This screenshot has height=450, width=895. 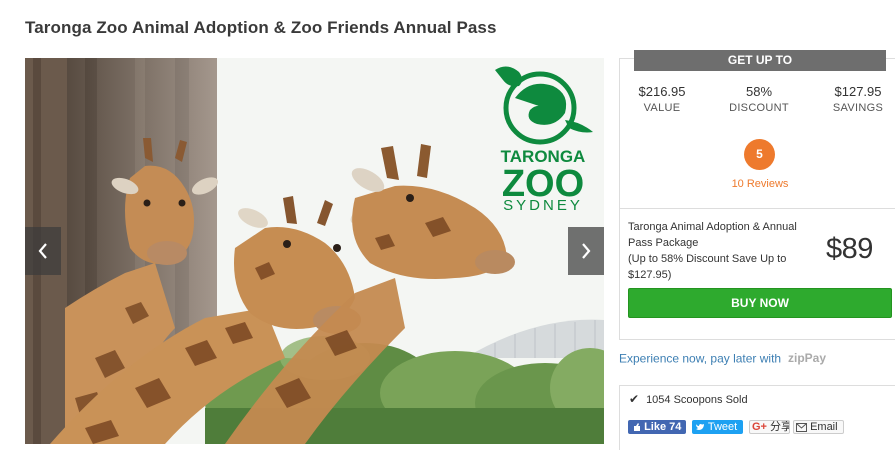 What do you see at coordinates (700, 427) in the screenshot?
I see `twitter-bird-icon` at bounding box center [700, 427].